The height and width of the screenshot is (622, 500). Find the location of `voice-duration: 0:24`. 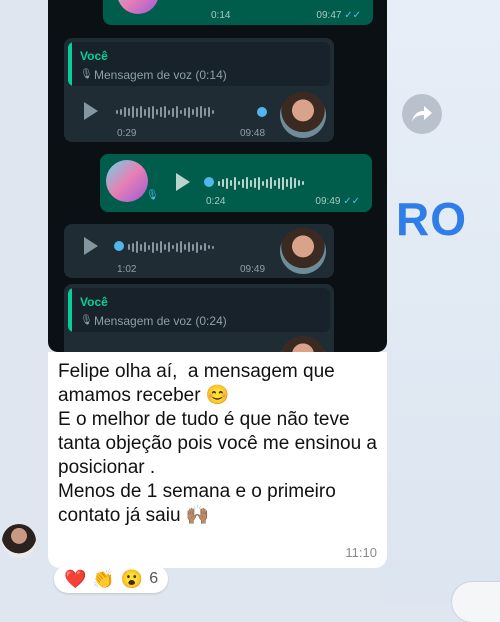

voice-duration: 0:24 is located at coordinates (216, 201).